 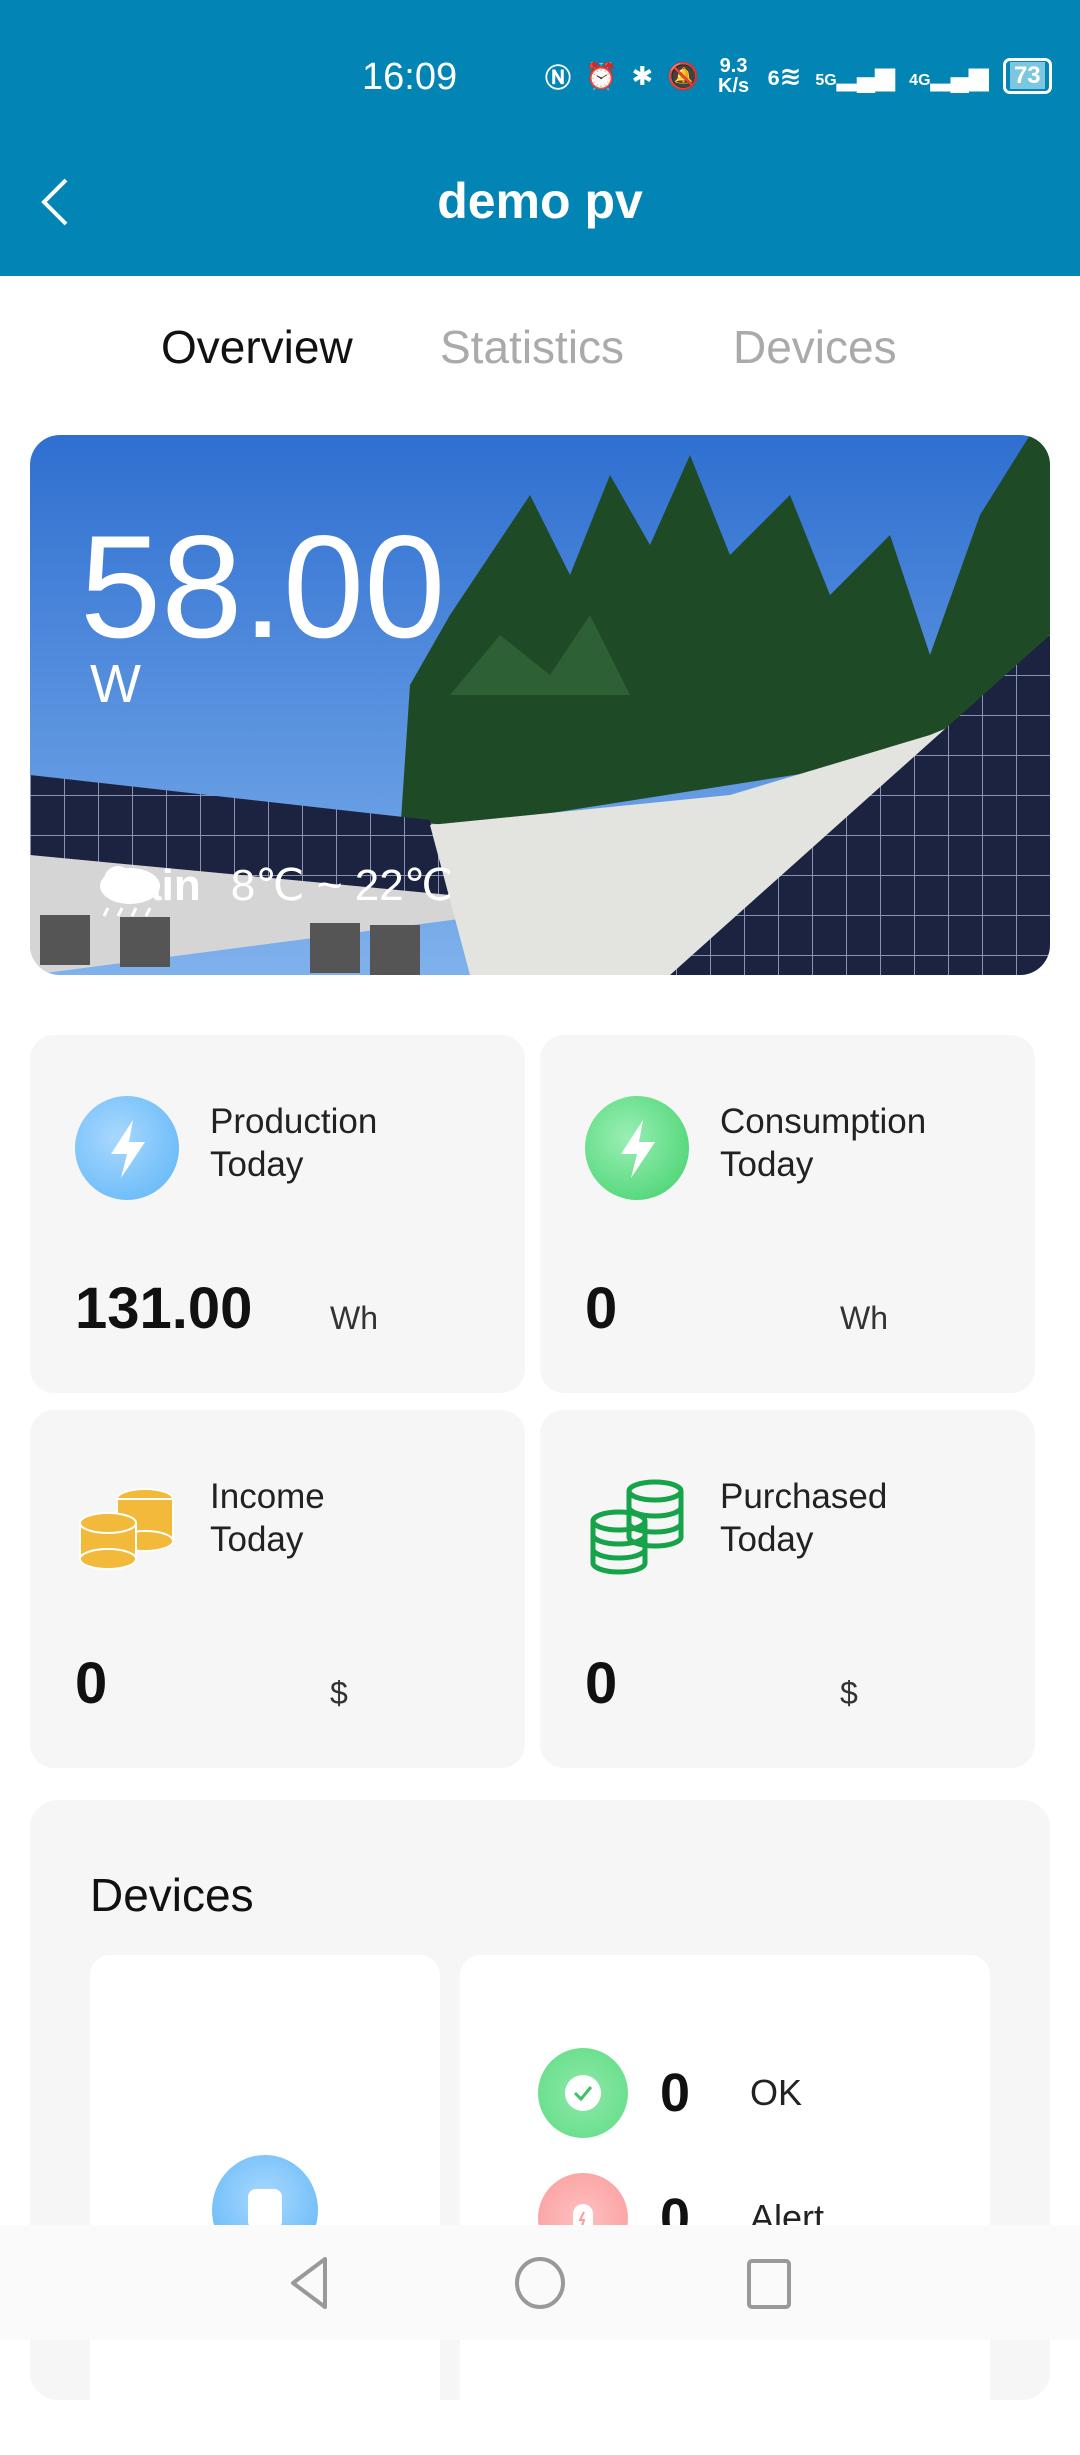 I want to click on ok-count: 0, so click(x=675, y=2093).